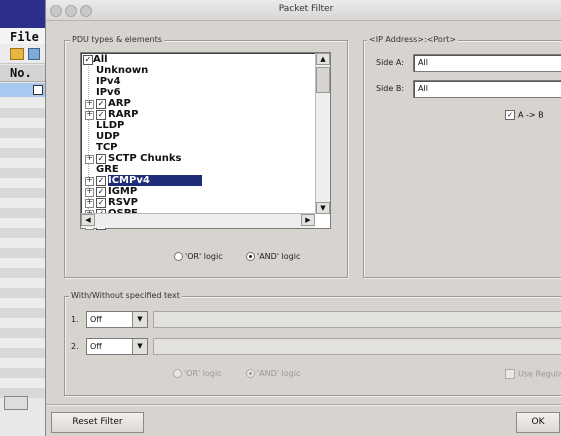 Image resolution: width=561 pixels, height=436 pixels. I want to click on text-and-logic-radio: 'AND' logic, so click(273, 373).